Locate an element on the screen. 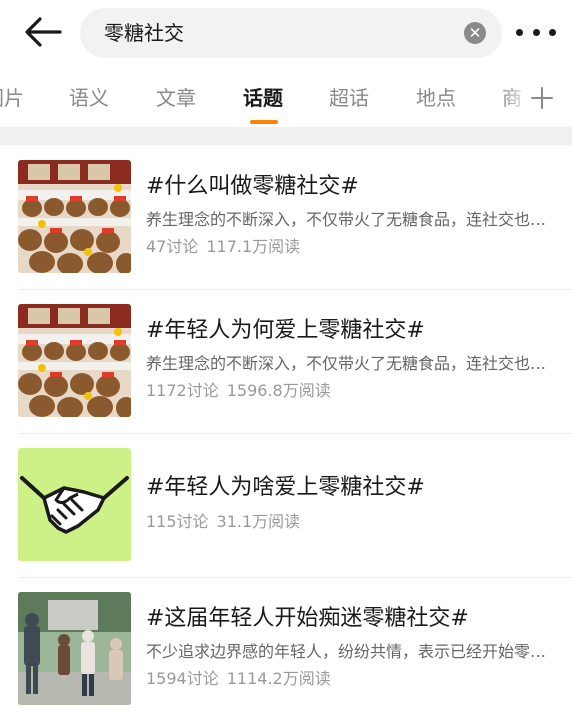 The image size is (572, 726). discussion-count: 1594讨论 is located at coordinates (182, 678).